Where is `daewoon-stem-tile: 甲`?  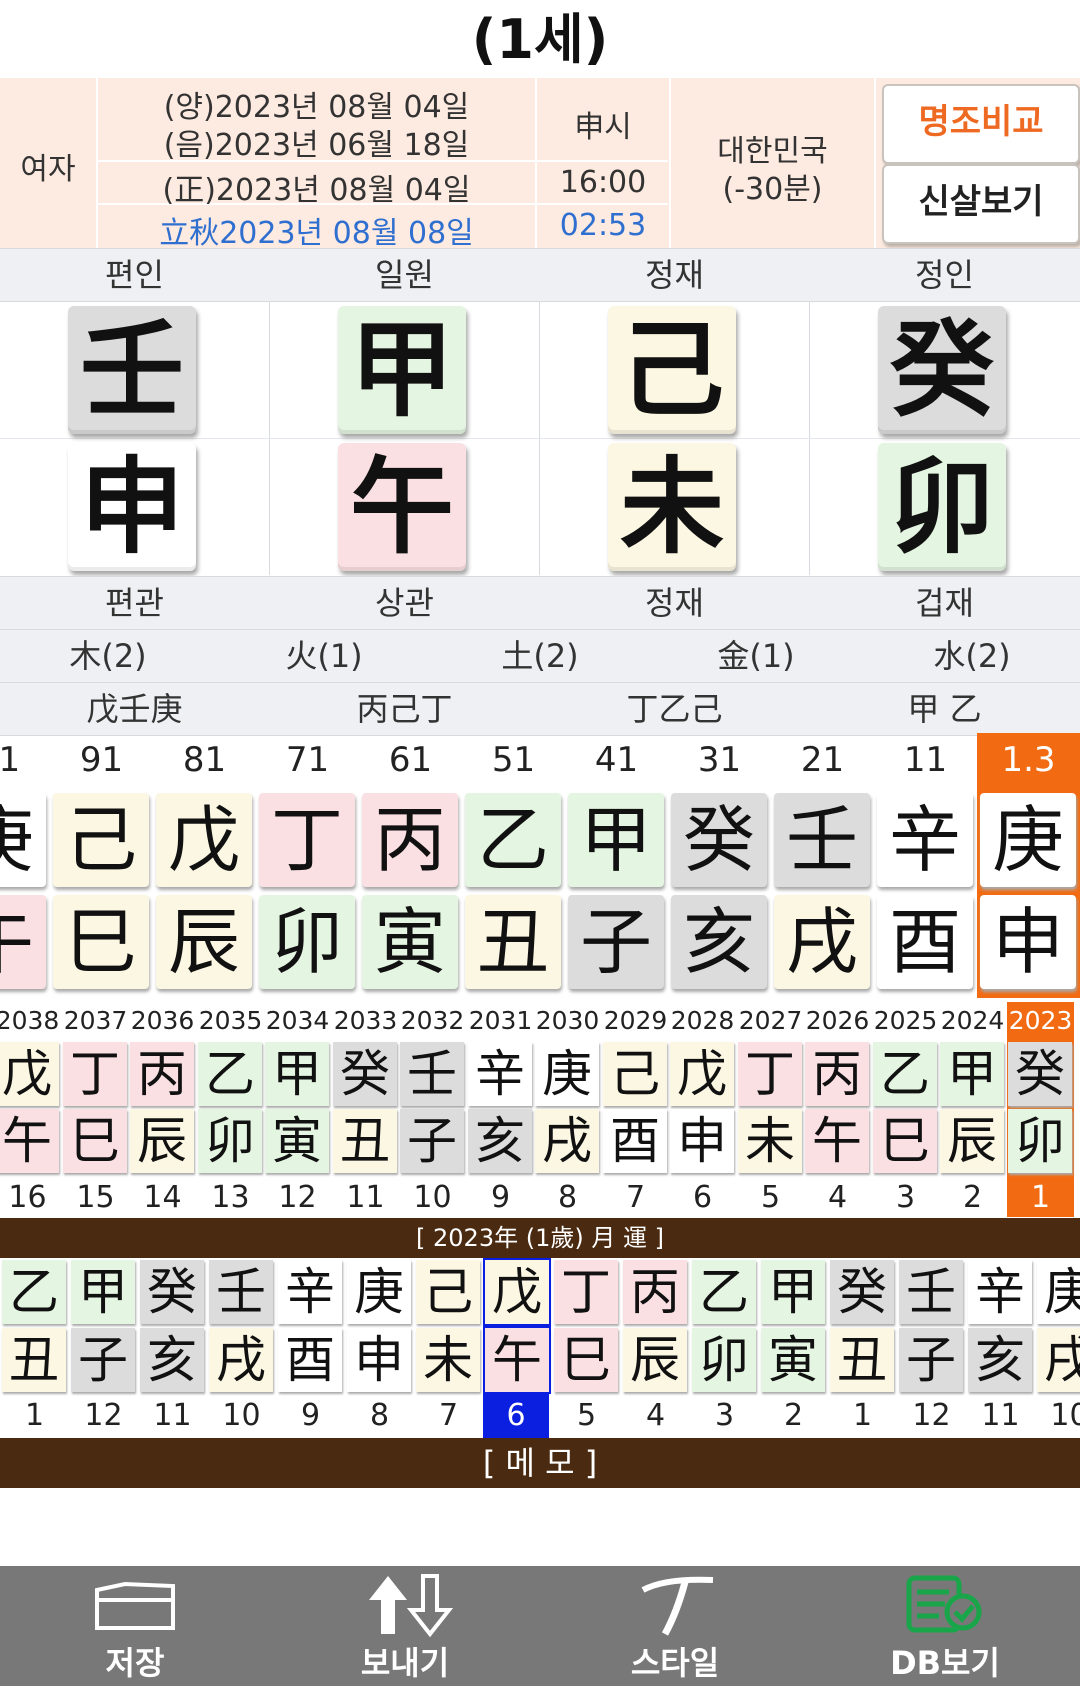
daewoon-stem-tile: 甲 is located at coordinates (616, 840).